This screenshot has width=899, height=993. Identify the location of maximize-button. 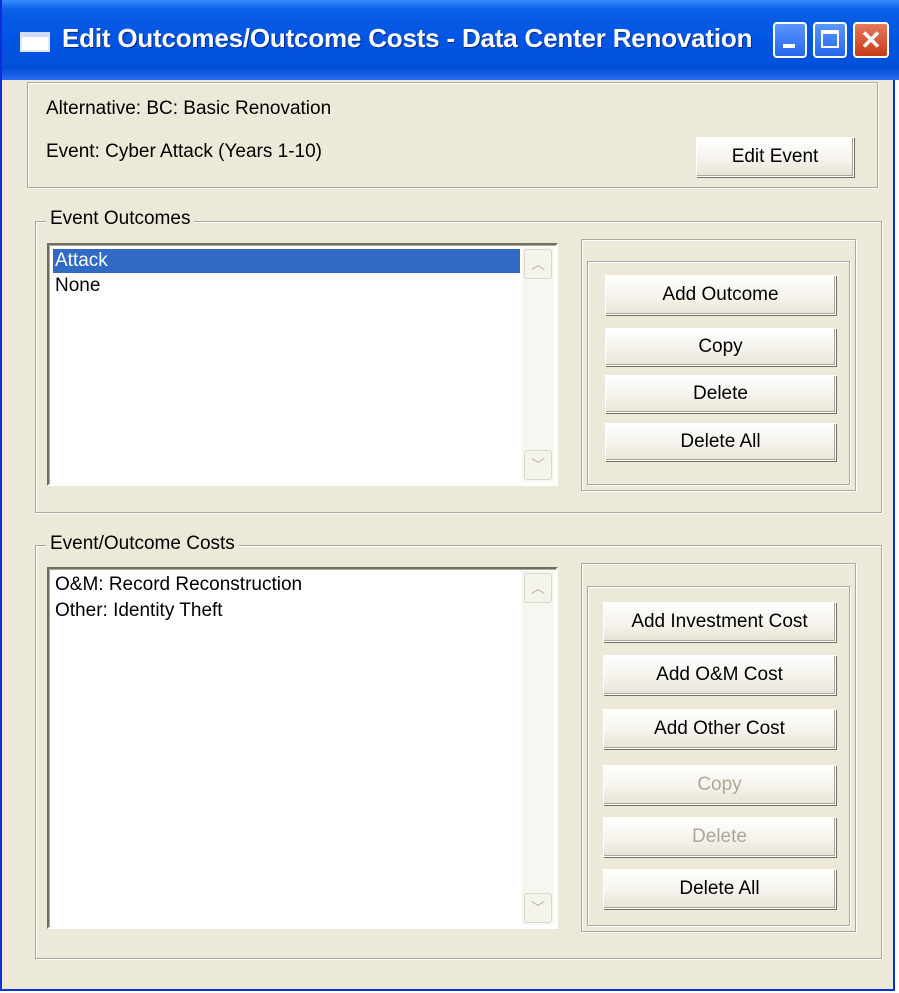
(830, 40).